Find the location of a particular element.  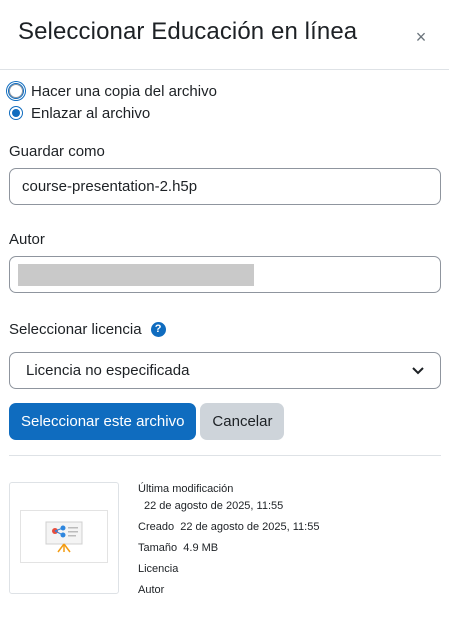

author-input is located at coordinates (225, 274).